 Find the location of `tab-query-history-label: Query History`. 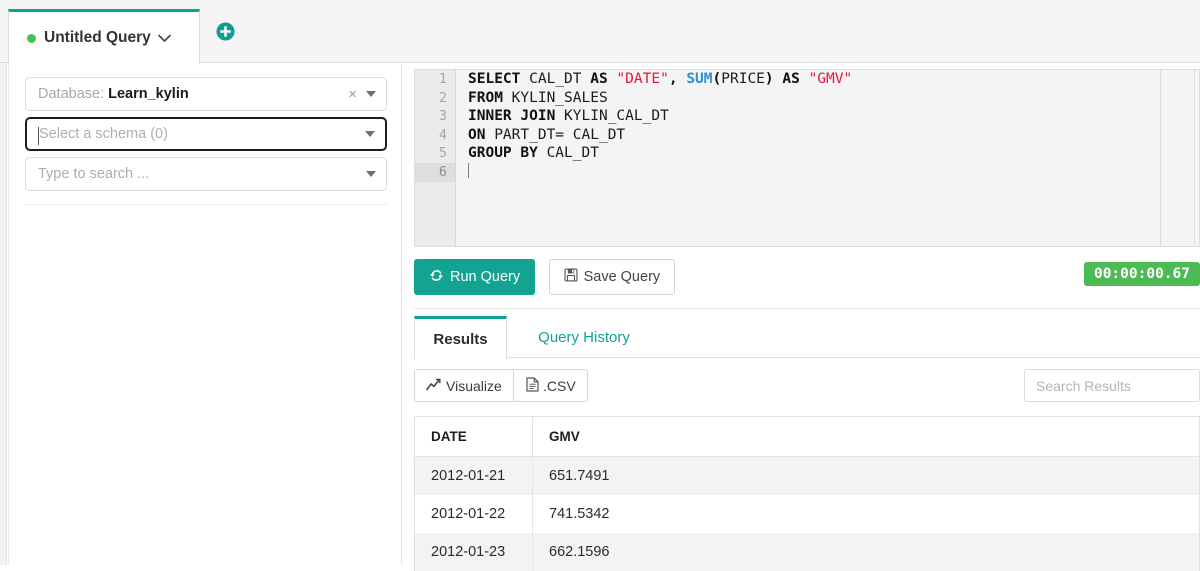

tab-query-history-label: Query History is located at coordinates (584, 337).